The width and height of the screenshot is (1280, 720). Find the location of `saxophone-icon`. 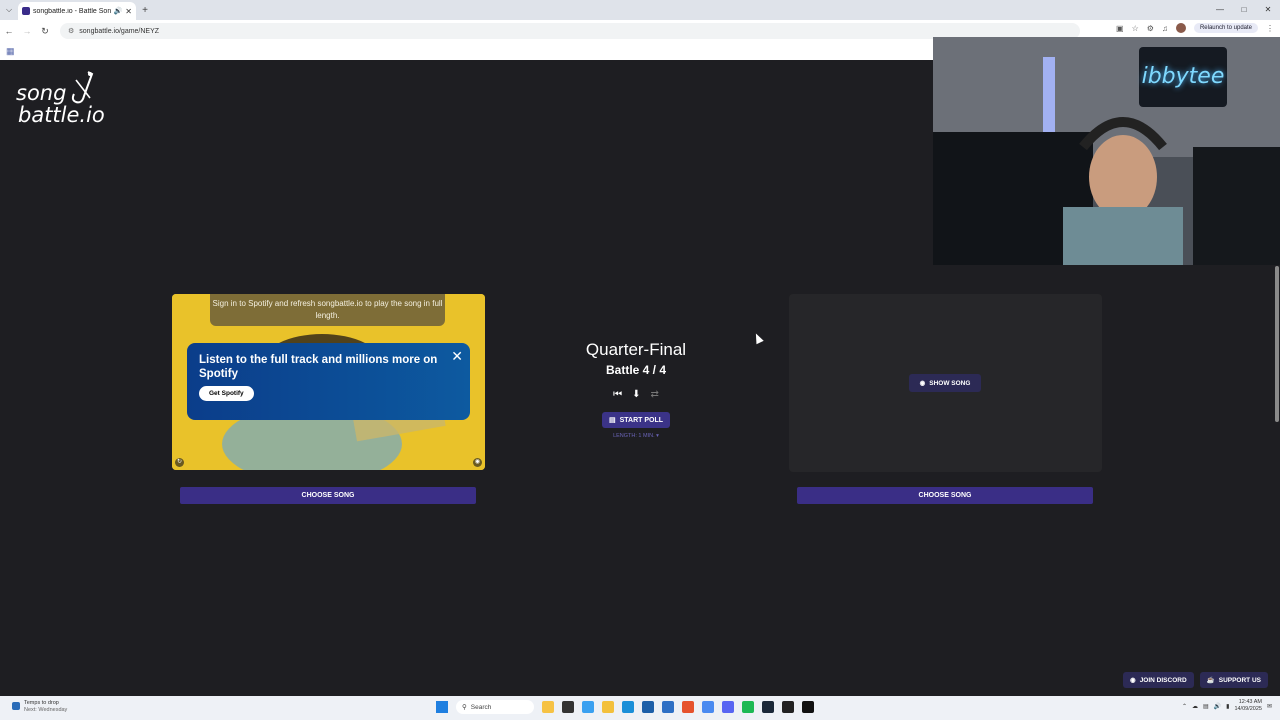

saxophone-icon is located at coordinates (82, 87).